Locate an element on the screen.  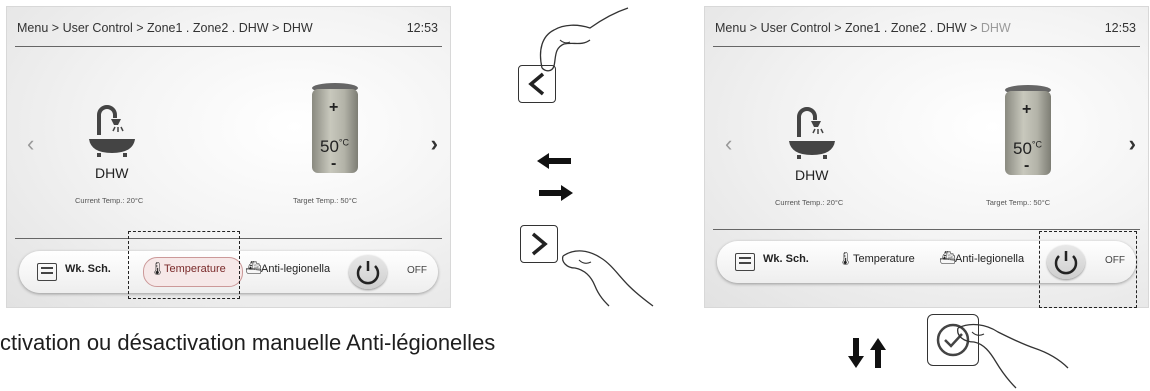
up-down-arrows is located at coordinates (867, 353).